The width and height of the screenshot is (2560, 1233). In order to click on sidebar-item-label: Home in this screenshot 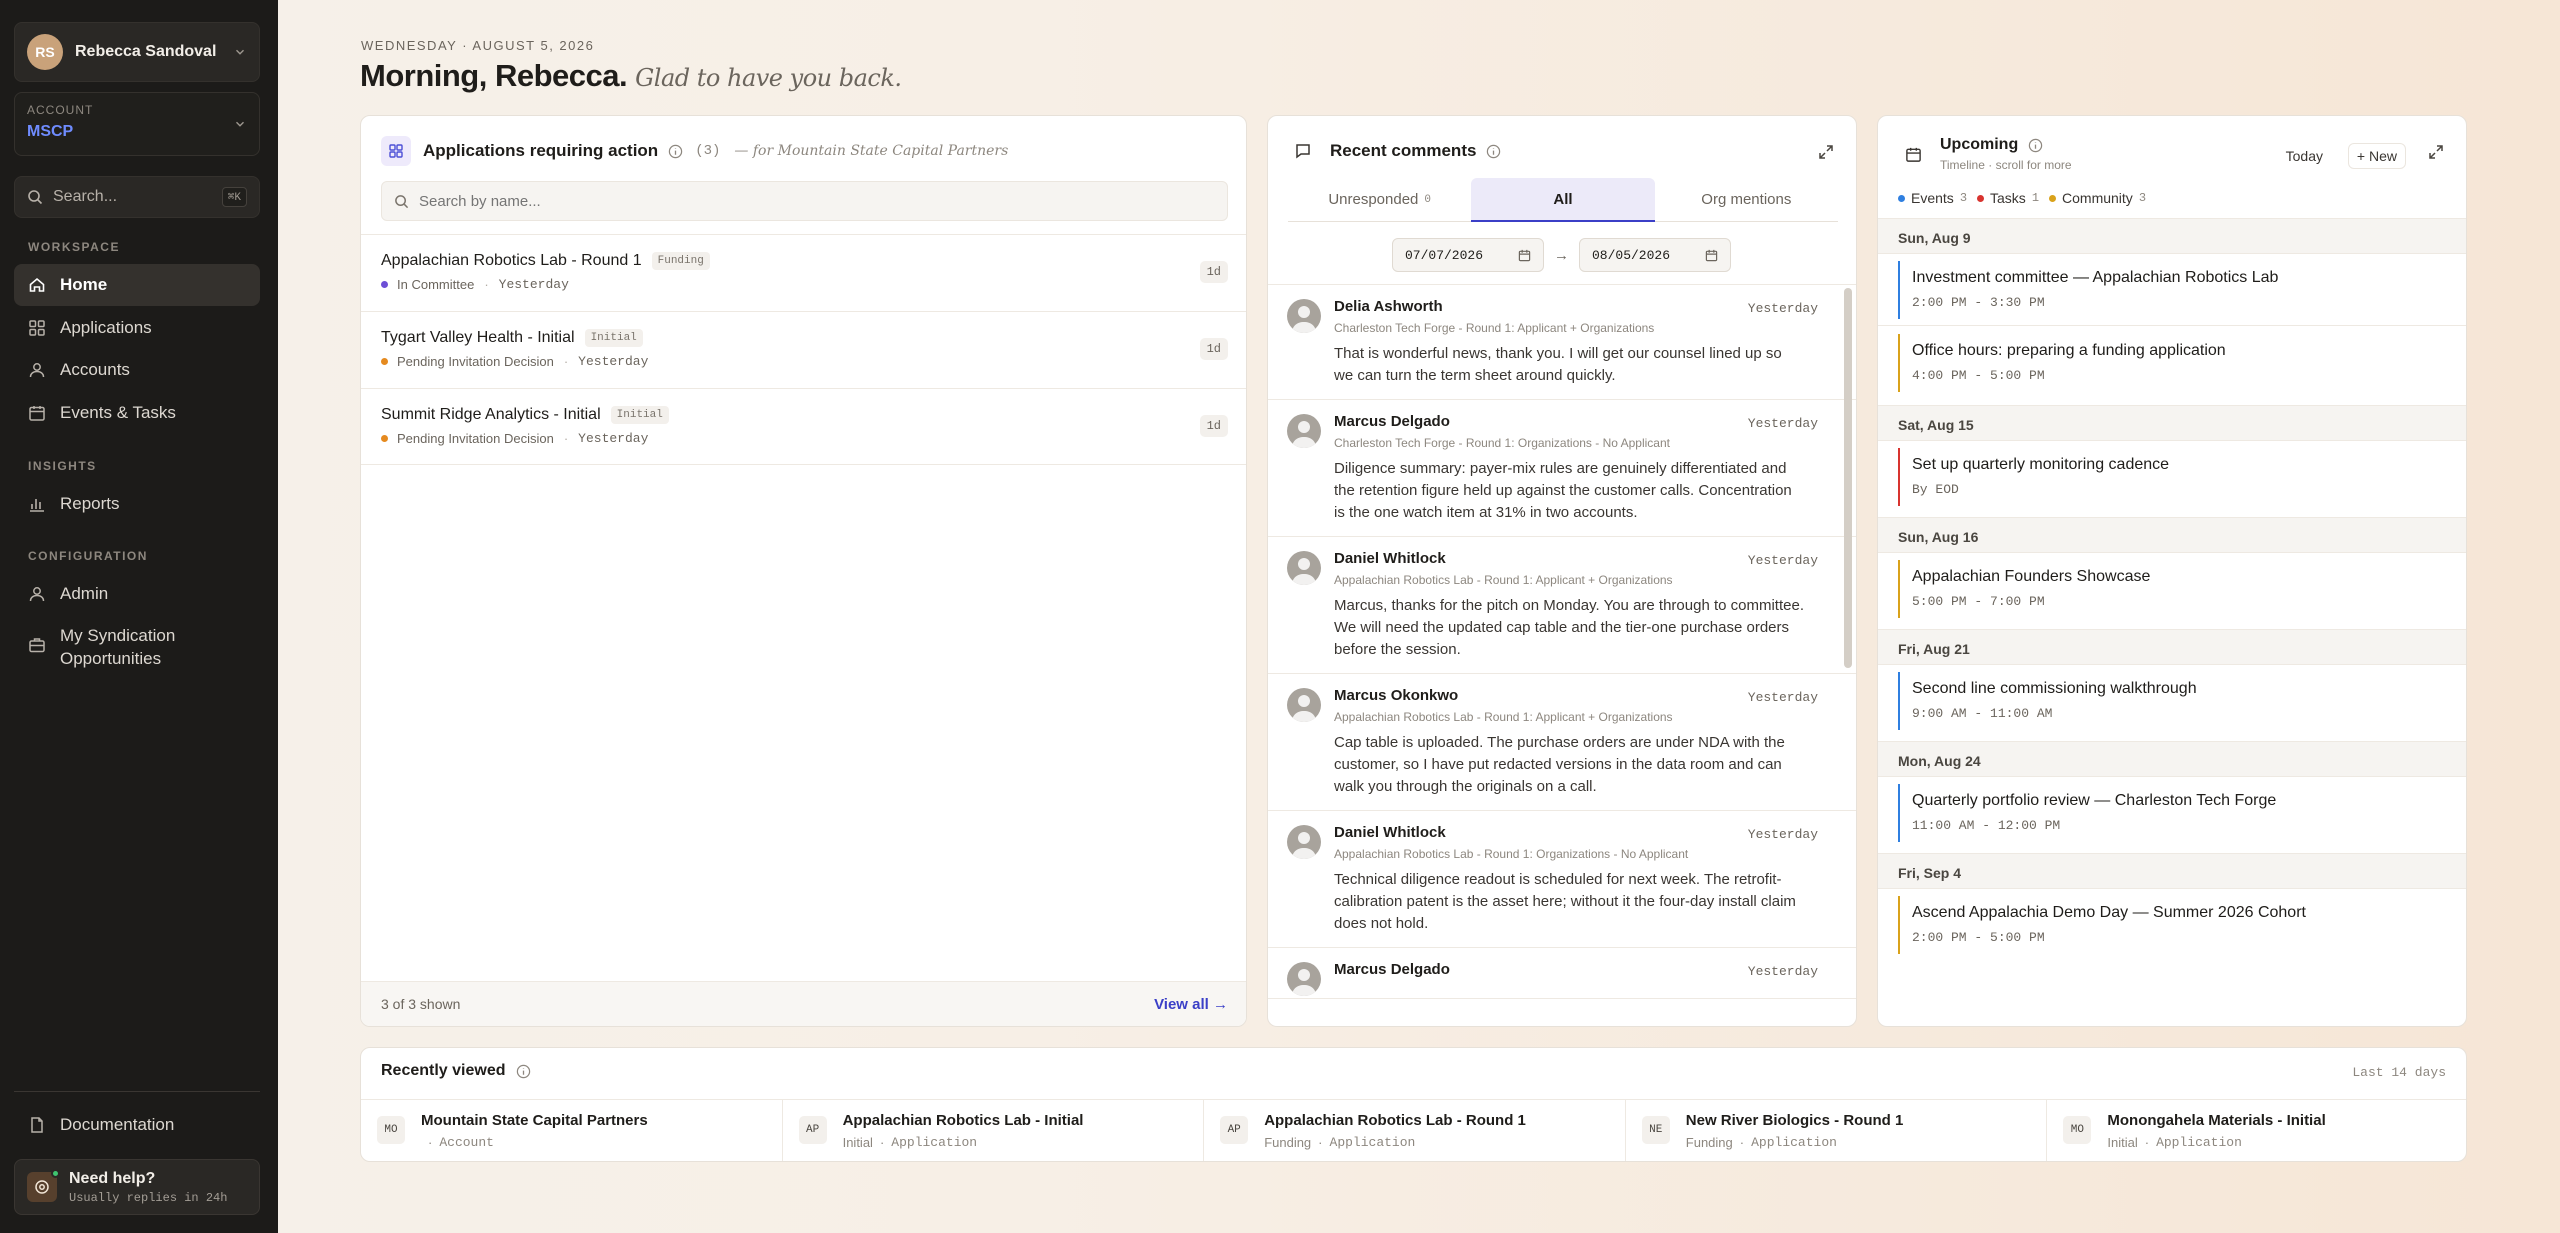, I will do `click(84, 284)`.